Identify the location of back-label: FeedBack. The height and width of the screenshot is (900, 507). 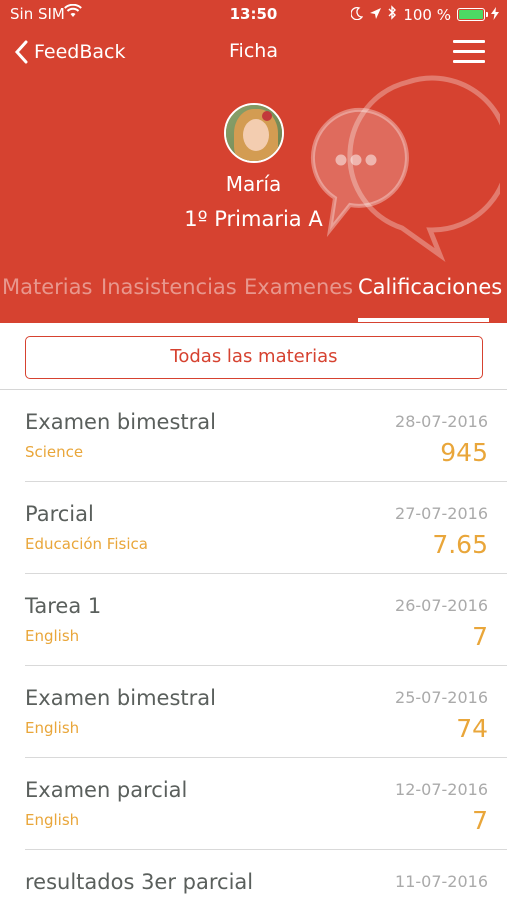
(80, 52).